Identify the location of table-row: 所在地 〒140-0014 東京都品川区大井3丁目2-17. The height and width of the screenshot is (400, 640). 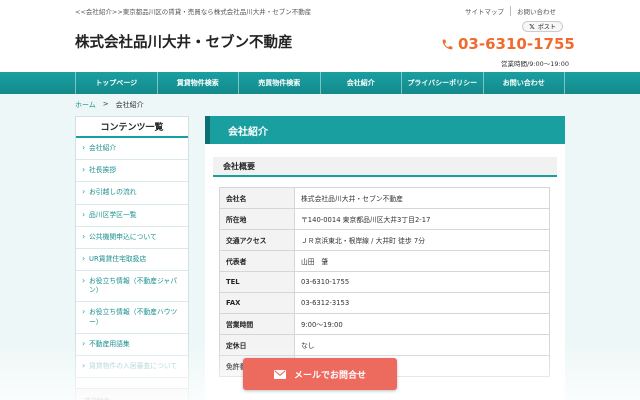
(384, 219).